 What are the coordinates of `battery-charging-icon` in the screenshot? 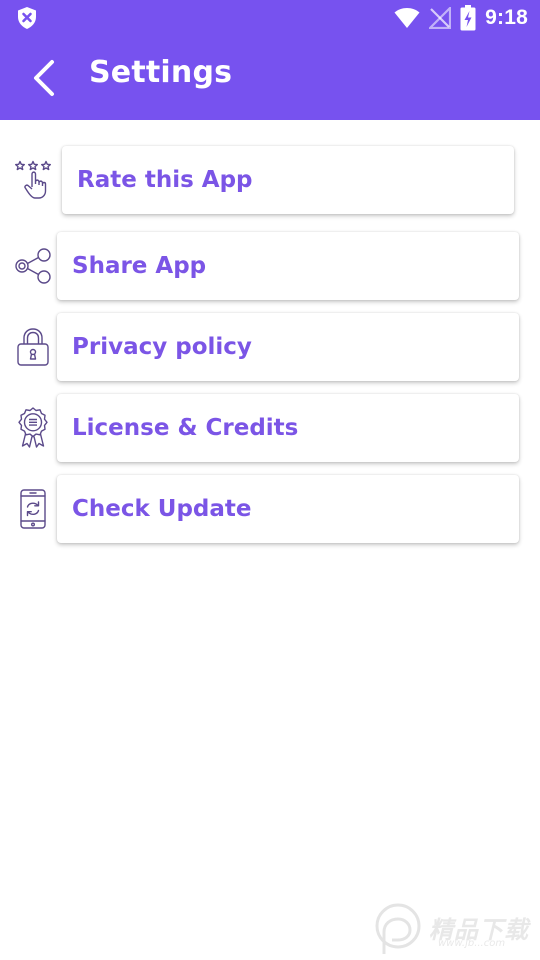 It's located at (468, 18).